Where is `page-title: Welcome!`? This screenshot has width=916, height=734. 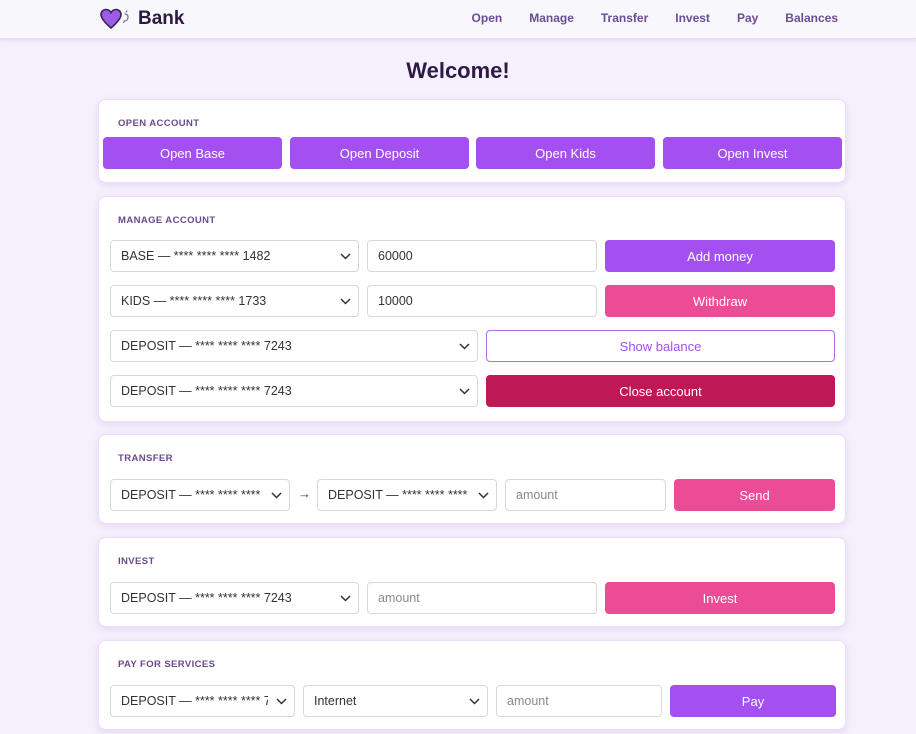 page-title: Welcome! is located at coordinates (458, 70).